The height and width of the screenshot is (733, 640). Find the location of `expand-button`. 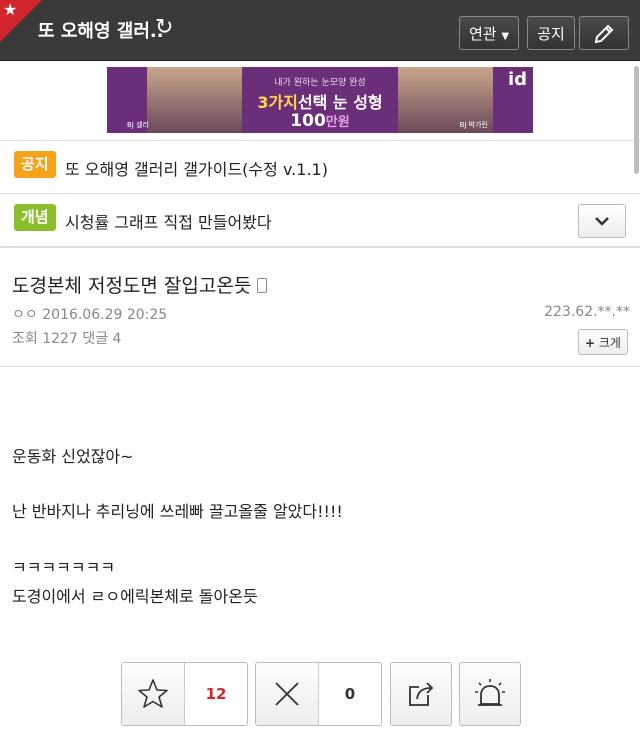

expand-button is located at coordinates (602, 221).